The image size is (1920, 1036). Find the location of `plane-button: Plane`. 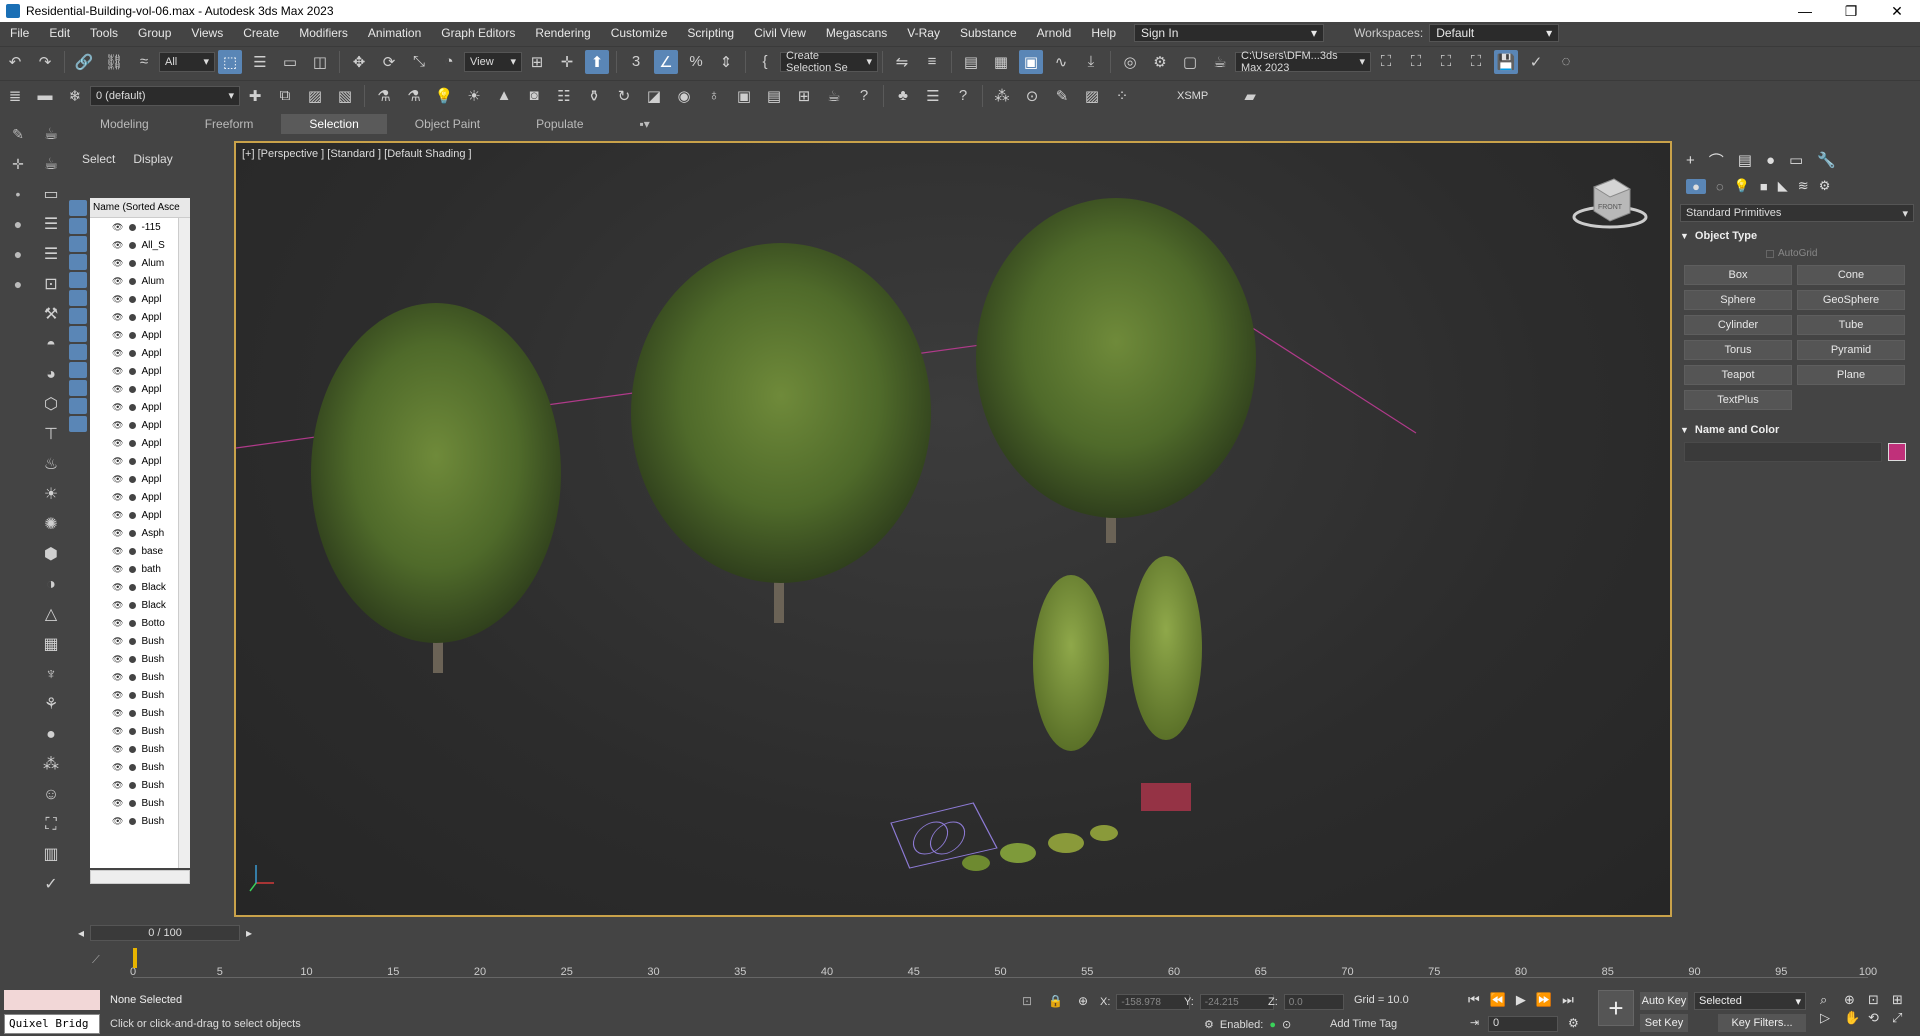

plane-button: Plane is located at coordinates (1851, 375).